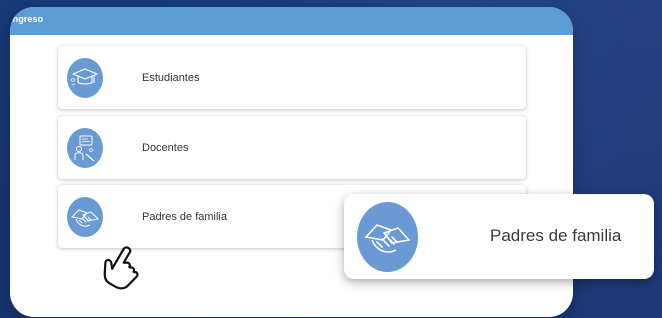 This screenshot has width=662, height=318. I want to click on teacher-icon, so click(85, 148).